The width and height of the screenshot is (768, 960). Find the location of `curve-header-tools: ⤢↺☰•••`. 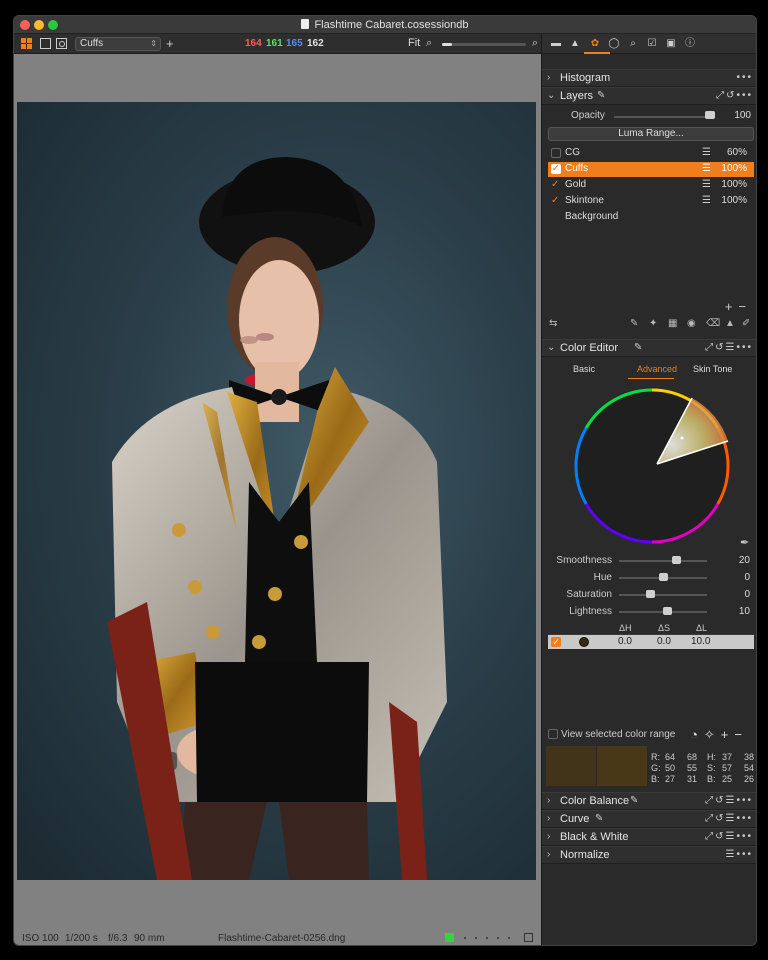

curve-header-tools: ⤢↺☰••• is located at coordinates (729, 818).